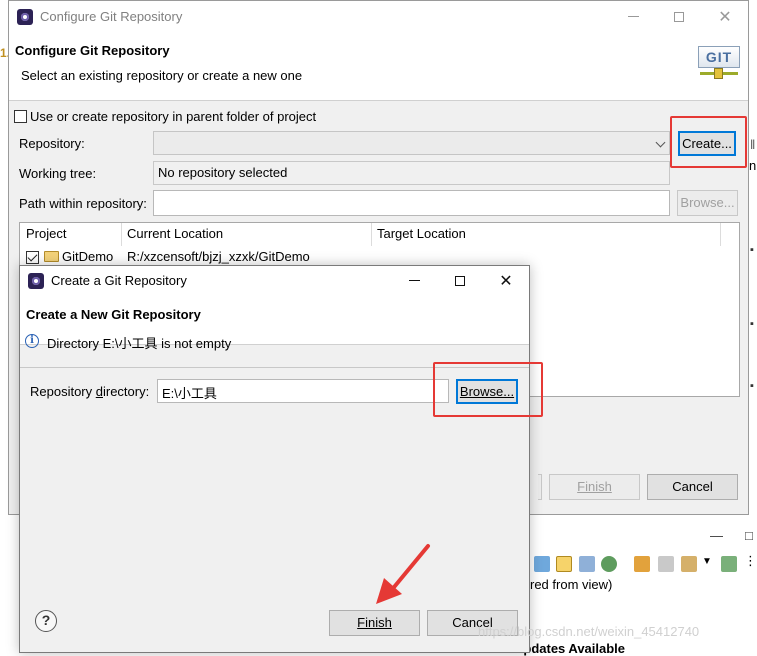 The width and height of the screenshot is (757, 656). Describe the element at coordinates (403, 574) in the screenshot. I see `annotation-arrow-icon` at that location.